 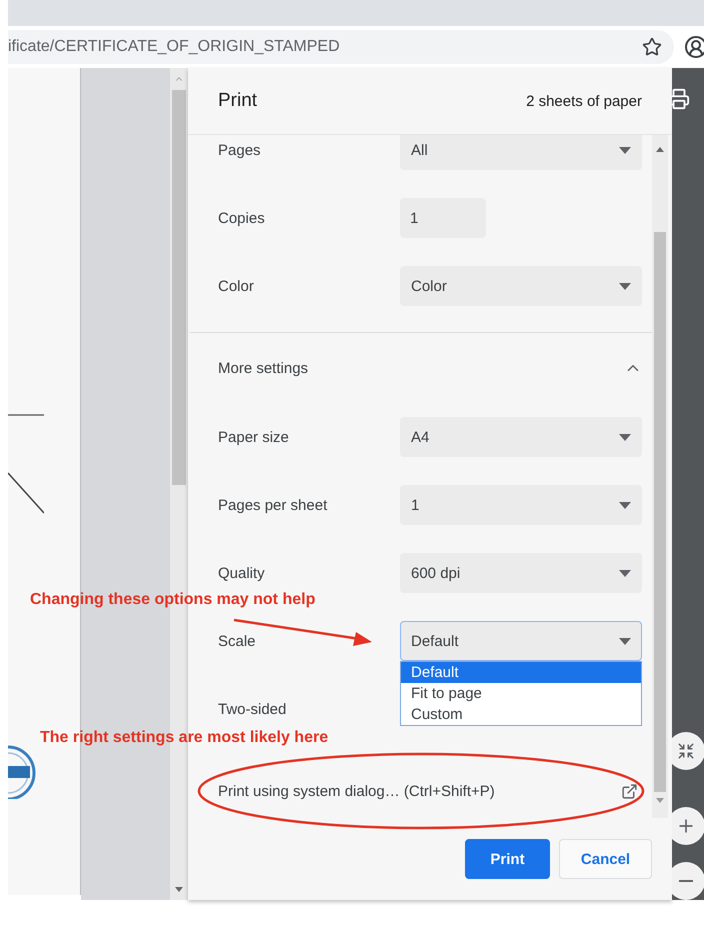 I want to click on shrink-icon, so click(x=686, y=751).